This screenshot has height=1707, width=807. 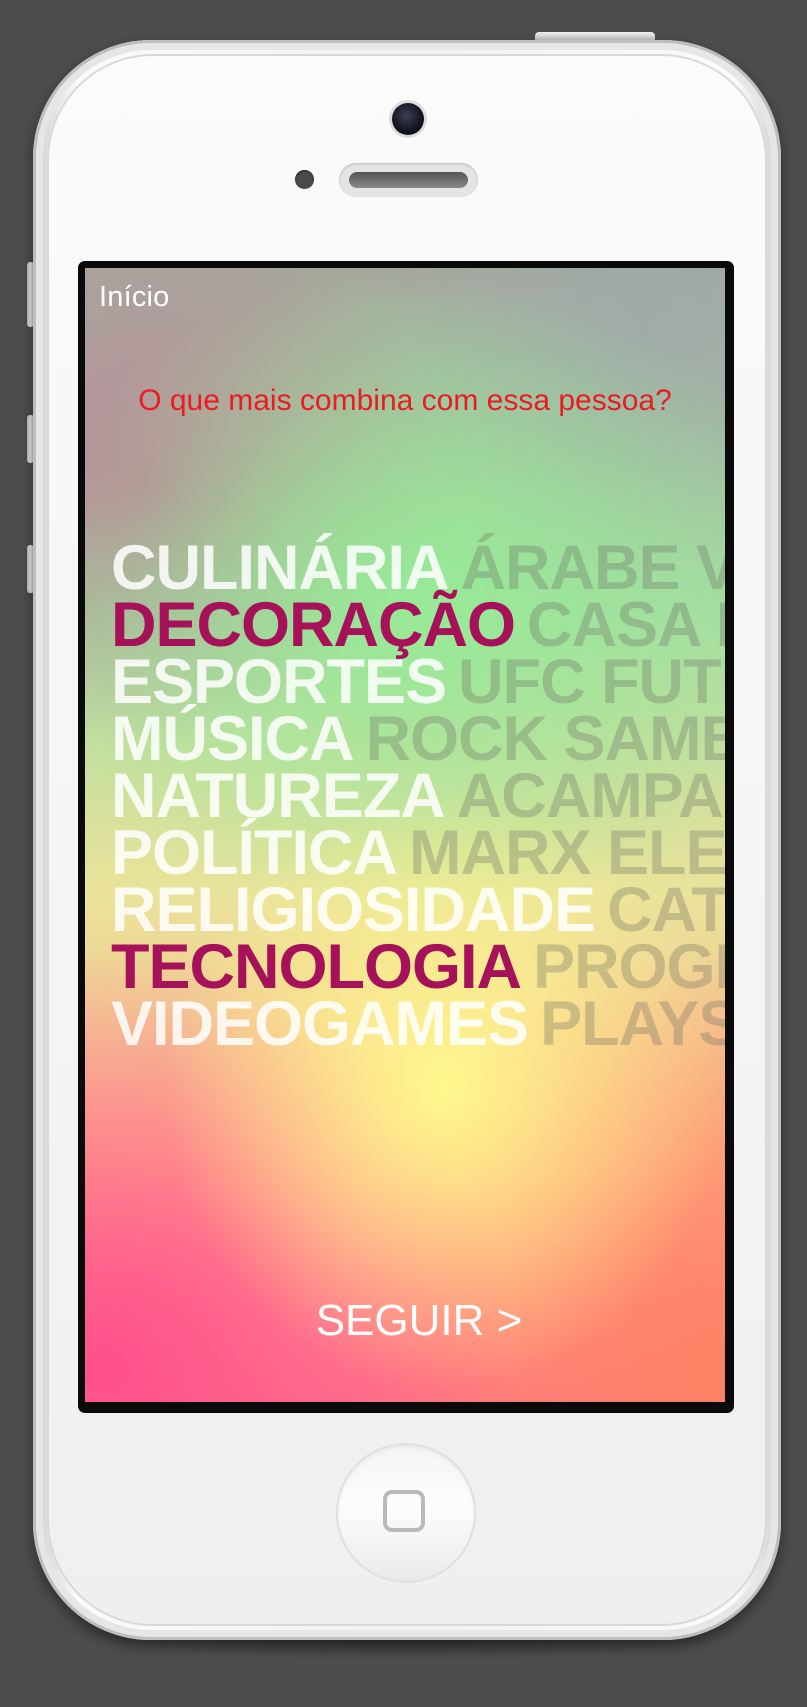 I want to click on question-text: O que mais combina com essa pessoa?, so click(x=405, y=400).